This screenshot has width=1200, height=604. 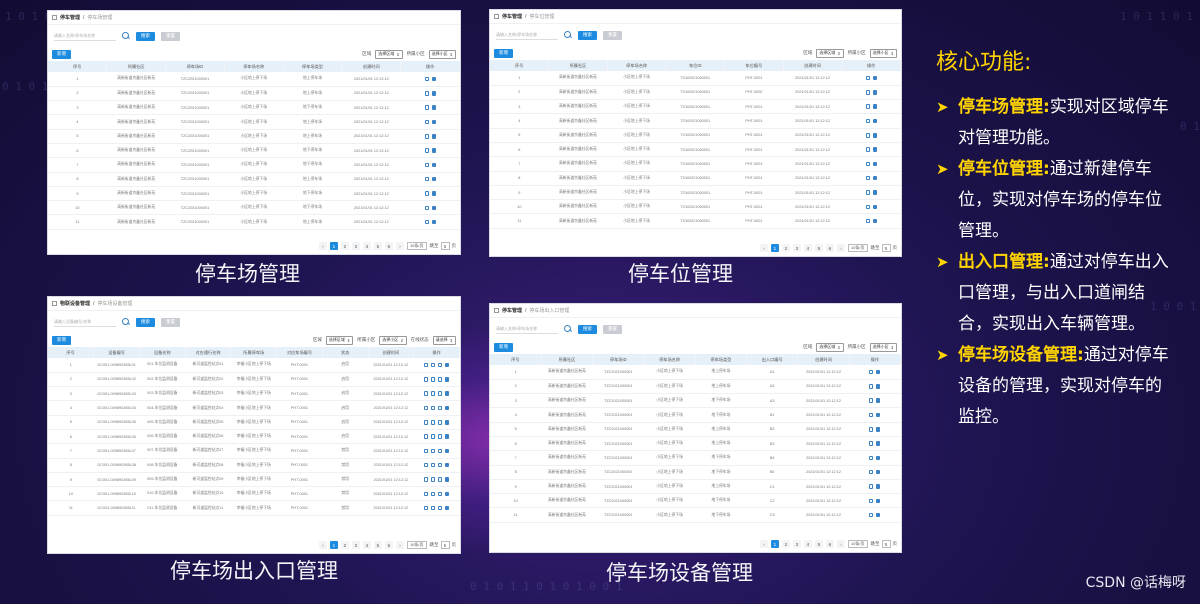 I want to click on page-button: 3, so click(x=796, y=248).